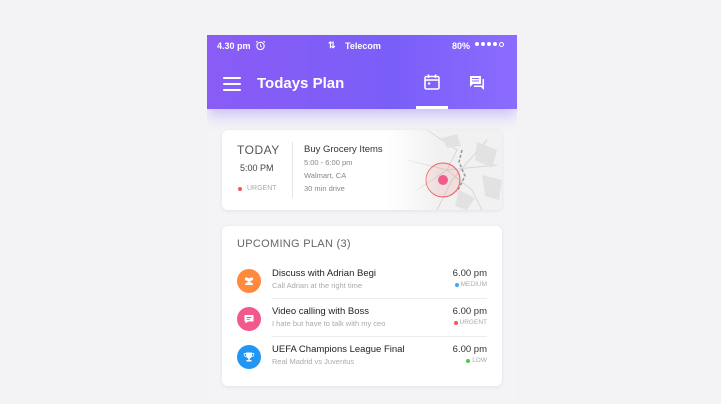  Describe the element at coordinates (258, 150) in the screenshot. I see `today-label: TODAY` at that location.